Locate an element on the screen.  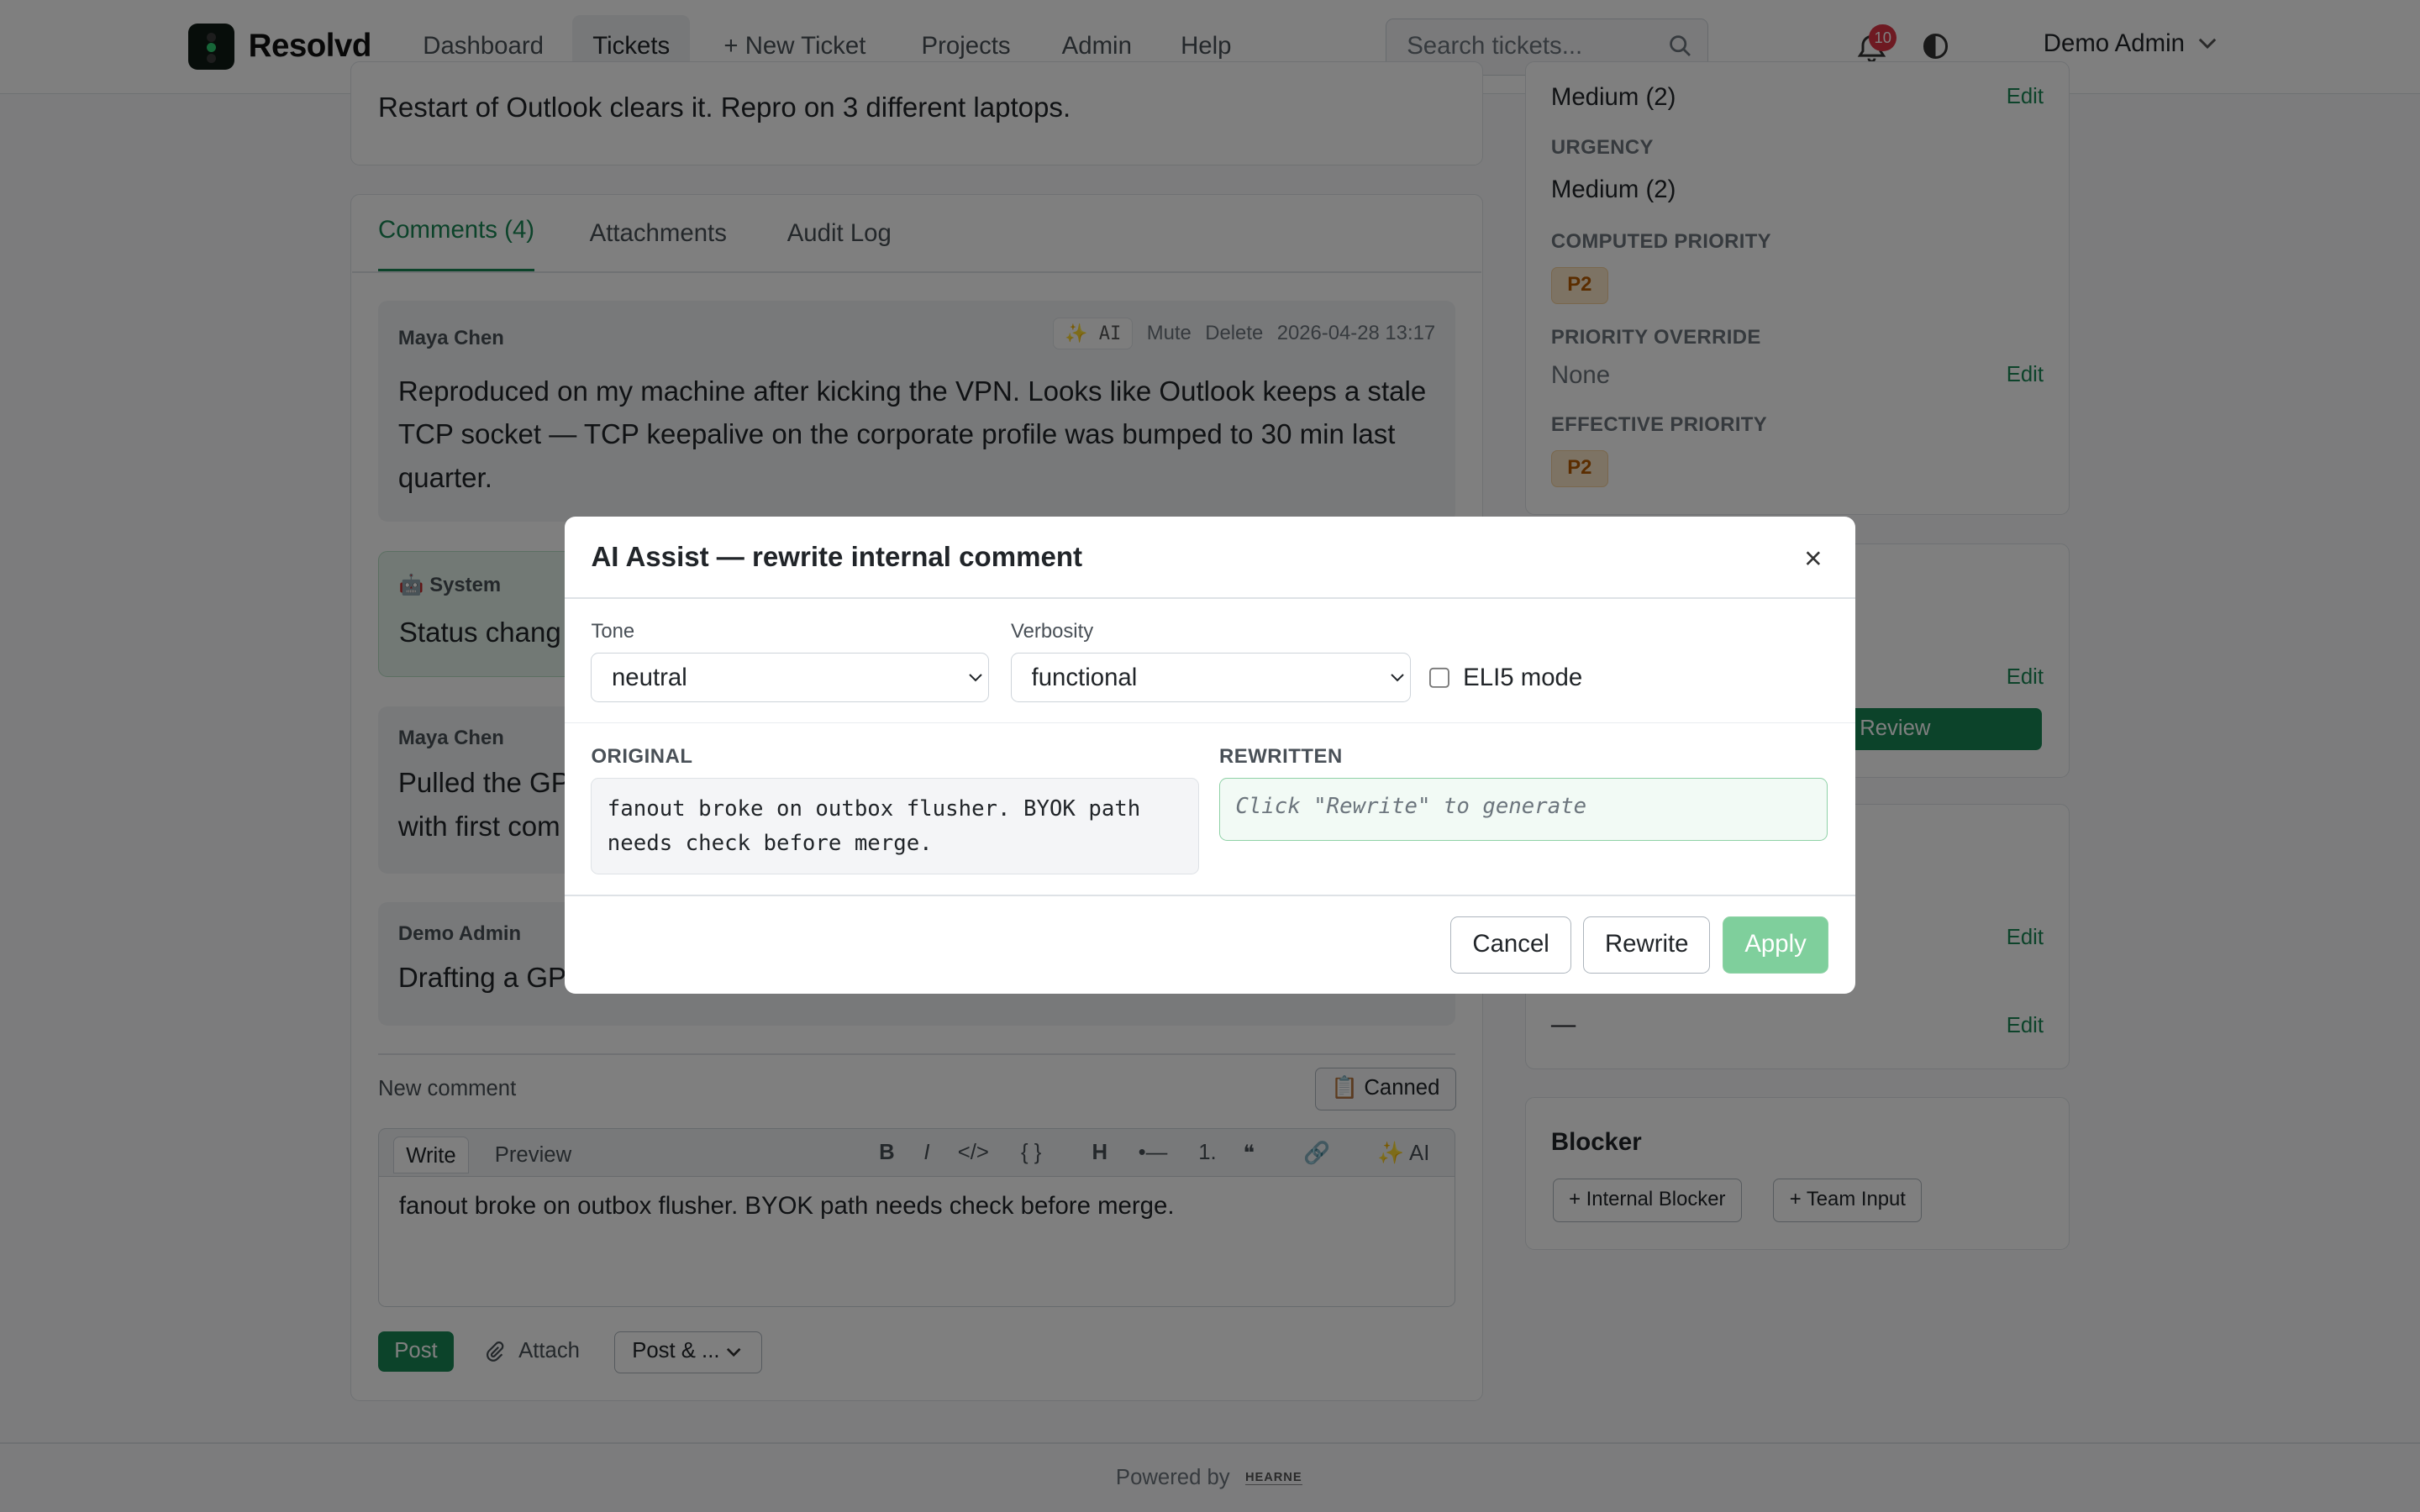
verbosity-select: functional is located at coordinates (1211, 677).